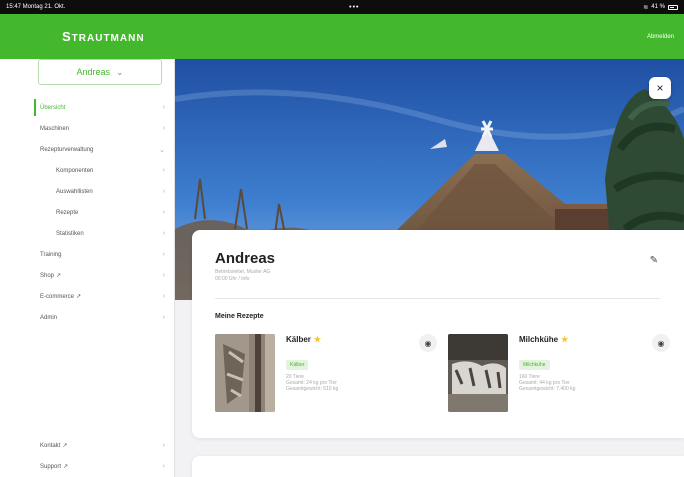  I want to click on sidebar-item-admin: Admin ›, so click(87, 317).